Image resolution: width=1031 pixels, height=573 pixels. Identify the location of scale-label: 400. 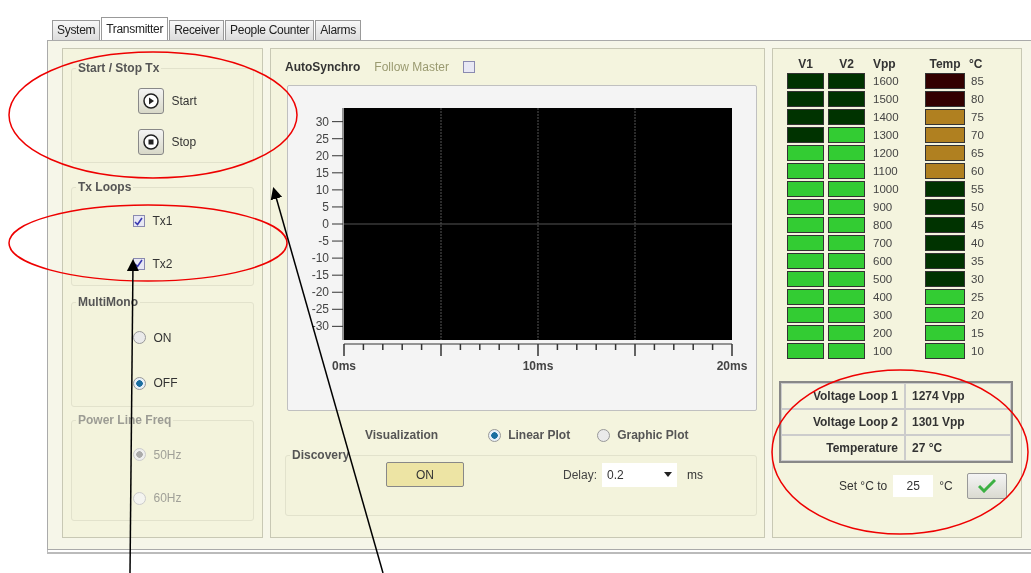
(883, 297).